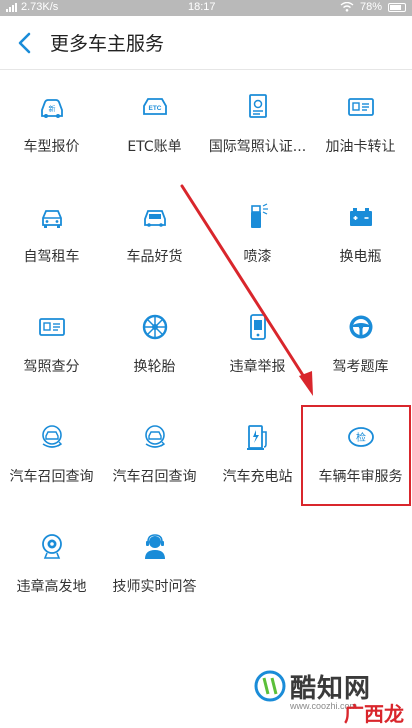 The width and height of the screenshot is (412, 728). Describe the element at coordinates (360, 455) in the screenshot. I see `service-annual-inspection: 检 车辆年审服务` at that location.